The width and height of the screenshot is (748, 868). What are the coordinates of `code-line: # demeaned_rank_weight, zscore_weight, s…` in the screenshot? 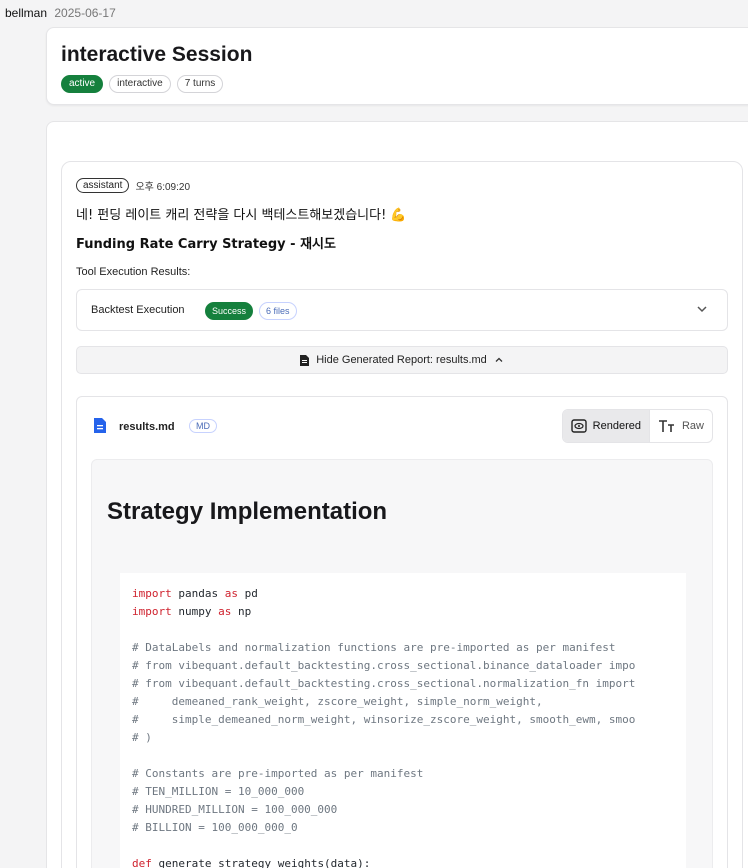 It's located at (337, 701).